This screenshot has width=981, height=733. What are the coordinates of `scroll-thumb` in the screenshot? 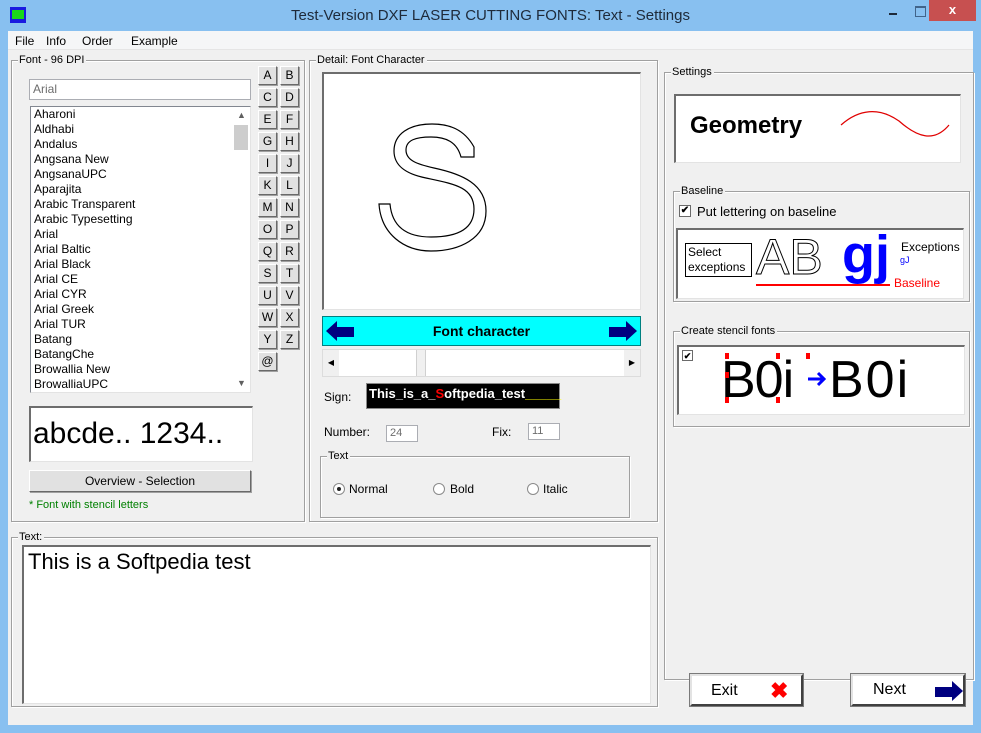 It's located at (241, 137).